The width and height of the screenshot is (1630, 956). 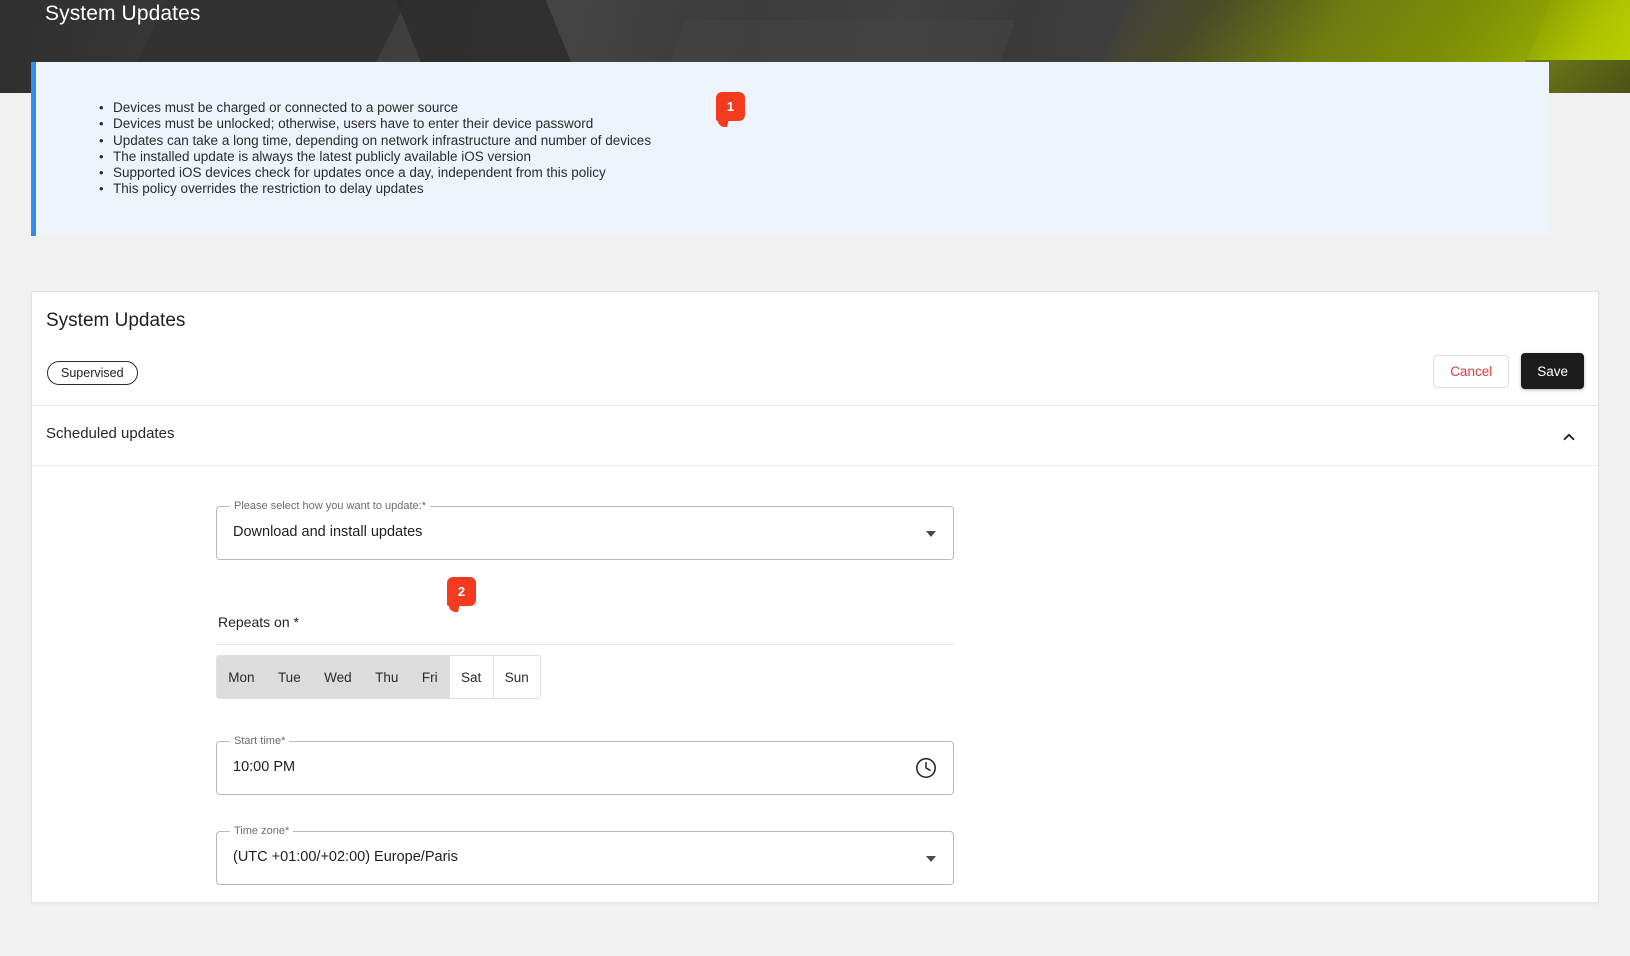 What do you see at coordinates (258, 622) in the screenshot?
I see `repeats-on-label: Repeats on *` at bounding box center [258, 622].